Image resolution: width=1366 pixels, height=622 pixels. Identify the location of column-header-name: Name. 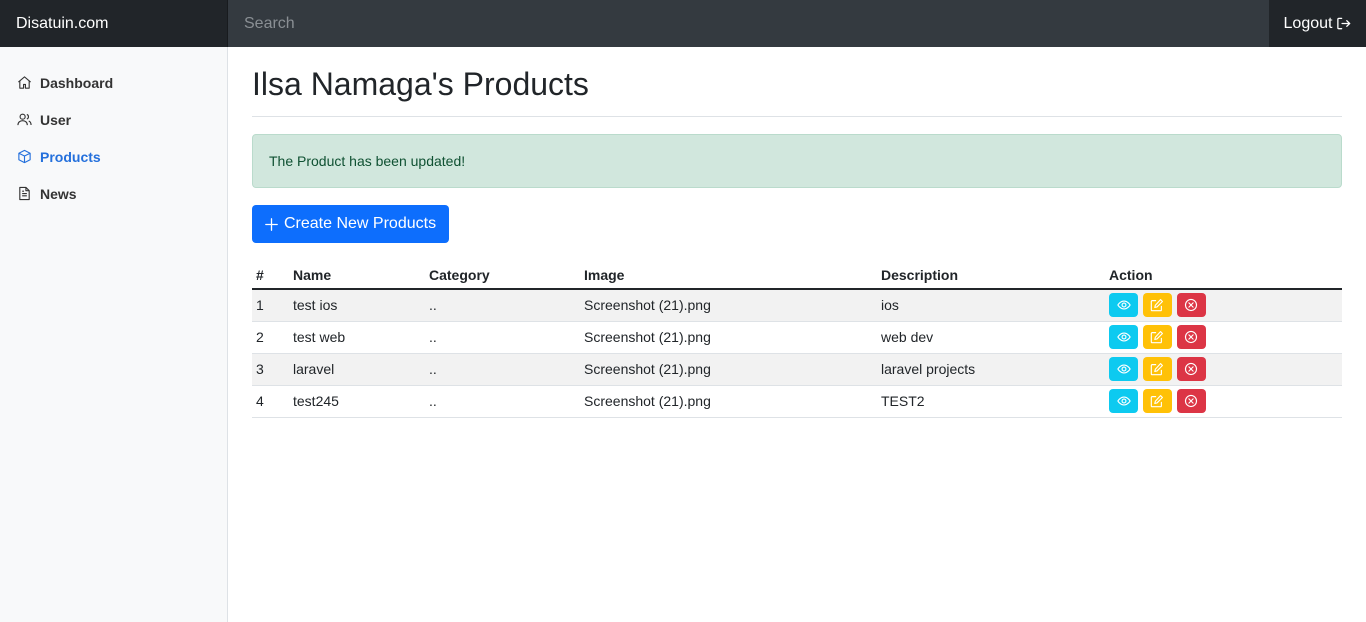
(357, 275).